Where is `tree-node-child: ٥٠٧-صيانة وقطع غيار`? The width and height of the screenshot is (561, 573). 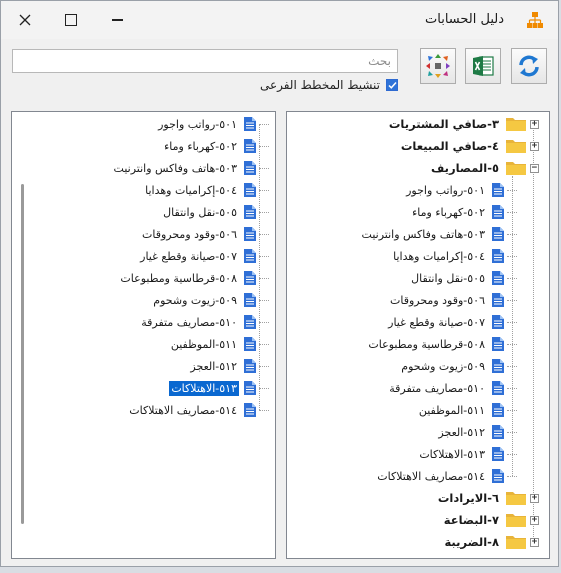 tree-node-child: ٥٠٧-صيانة وقطع غيار is located at coordinates (451, 322).